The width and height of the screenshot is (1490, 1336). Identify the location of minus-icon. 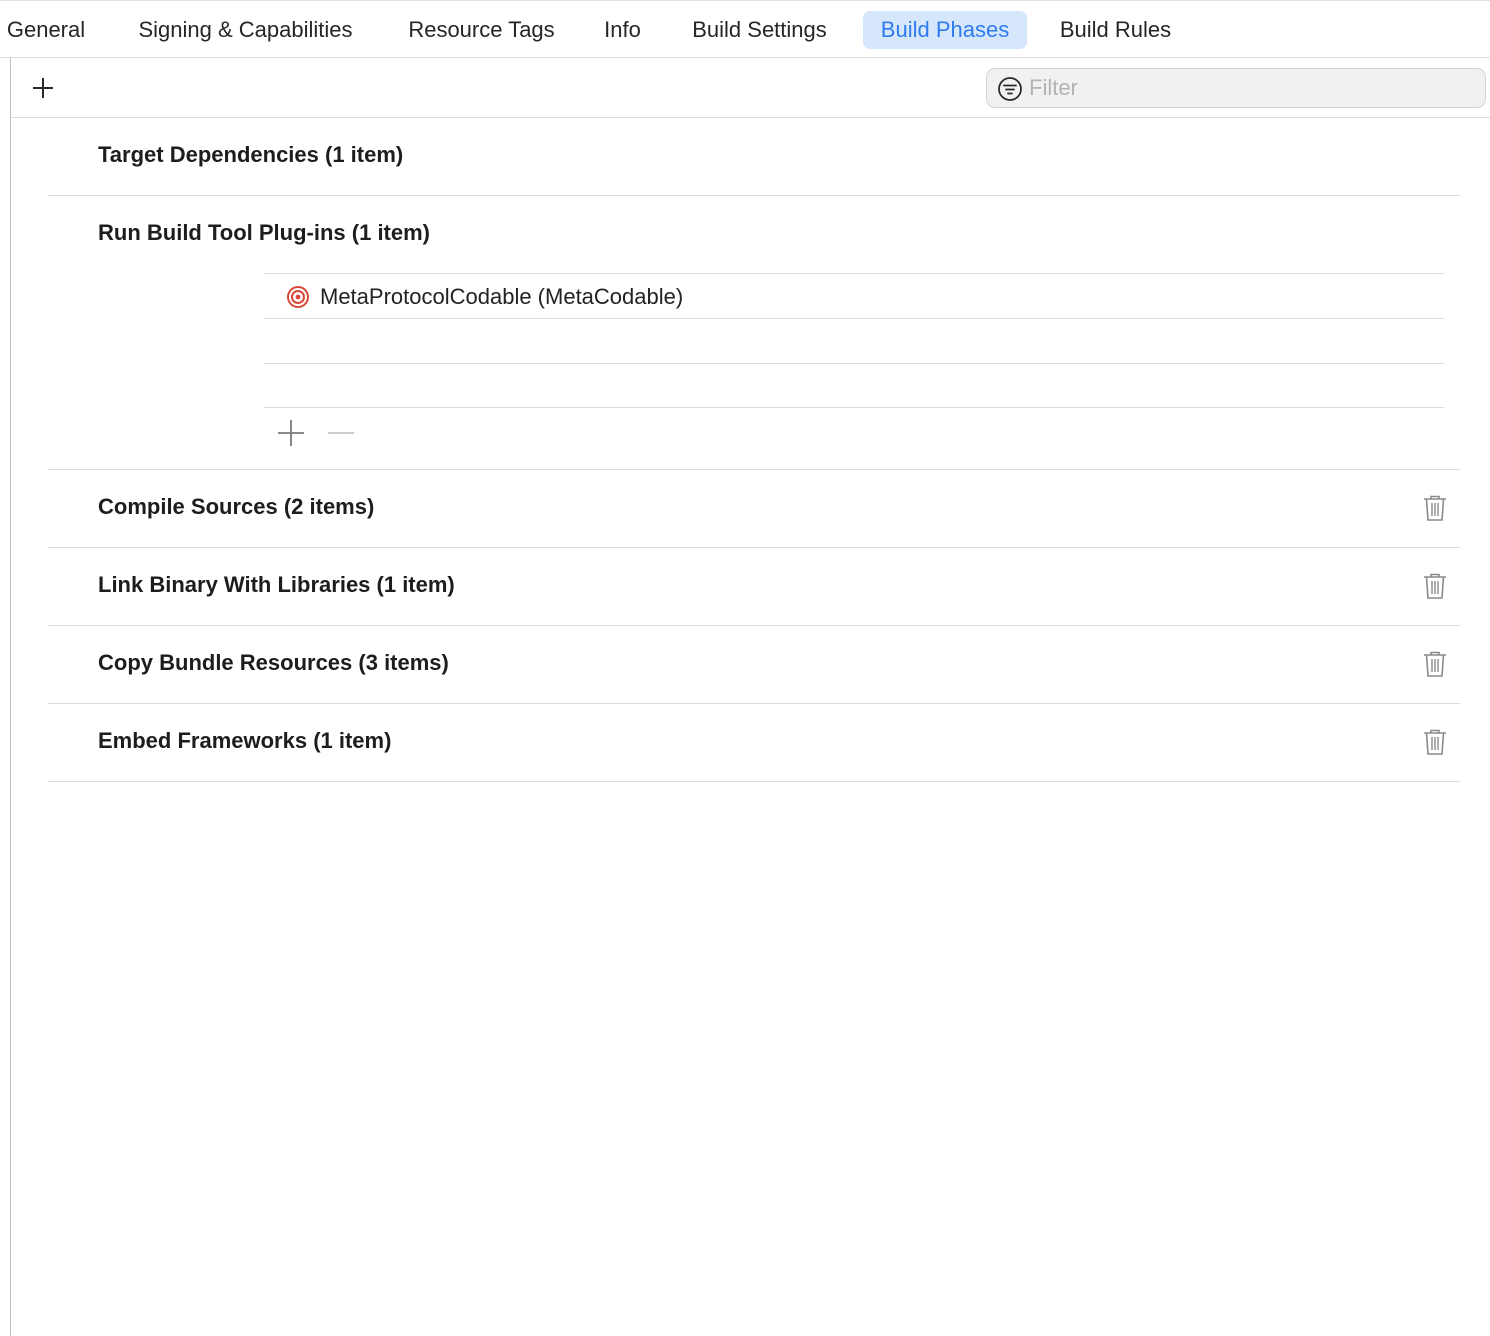
(341, 433).